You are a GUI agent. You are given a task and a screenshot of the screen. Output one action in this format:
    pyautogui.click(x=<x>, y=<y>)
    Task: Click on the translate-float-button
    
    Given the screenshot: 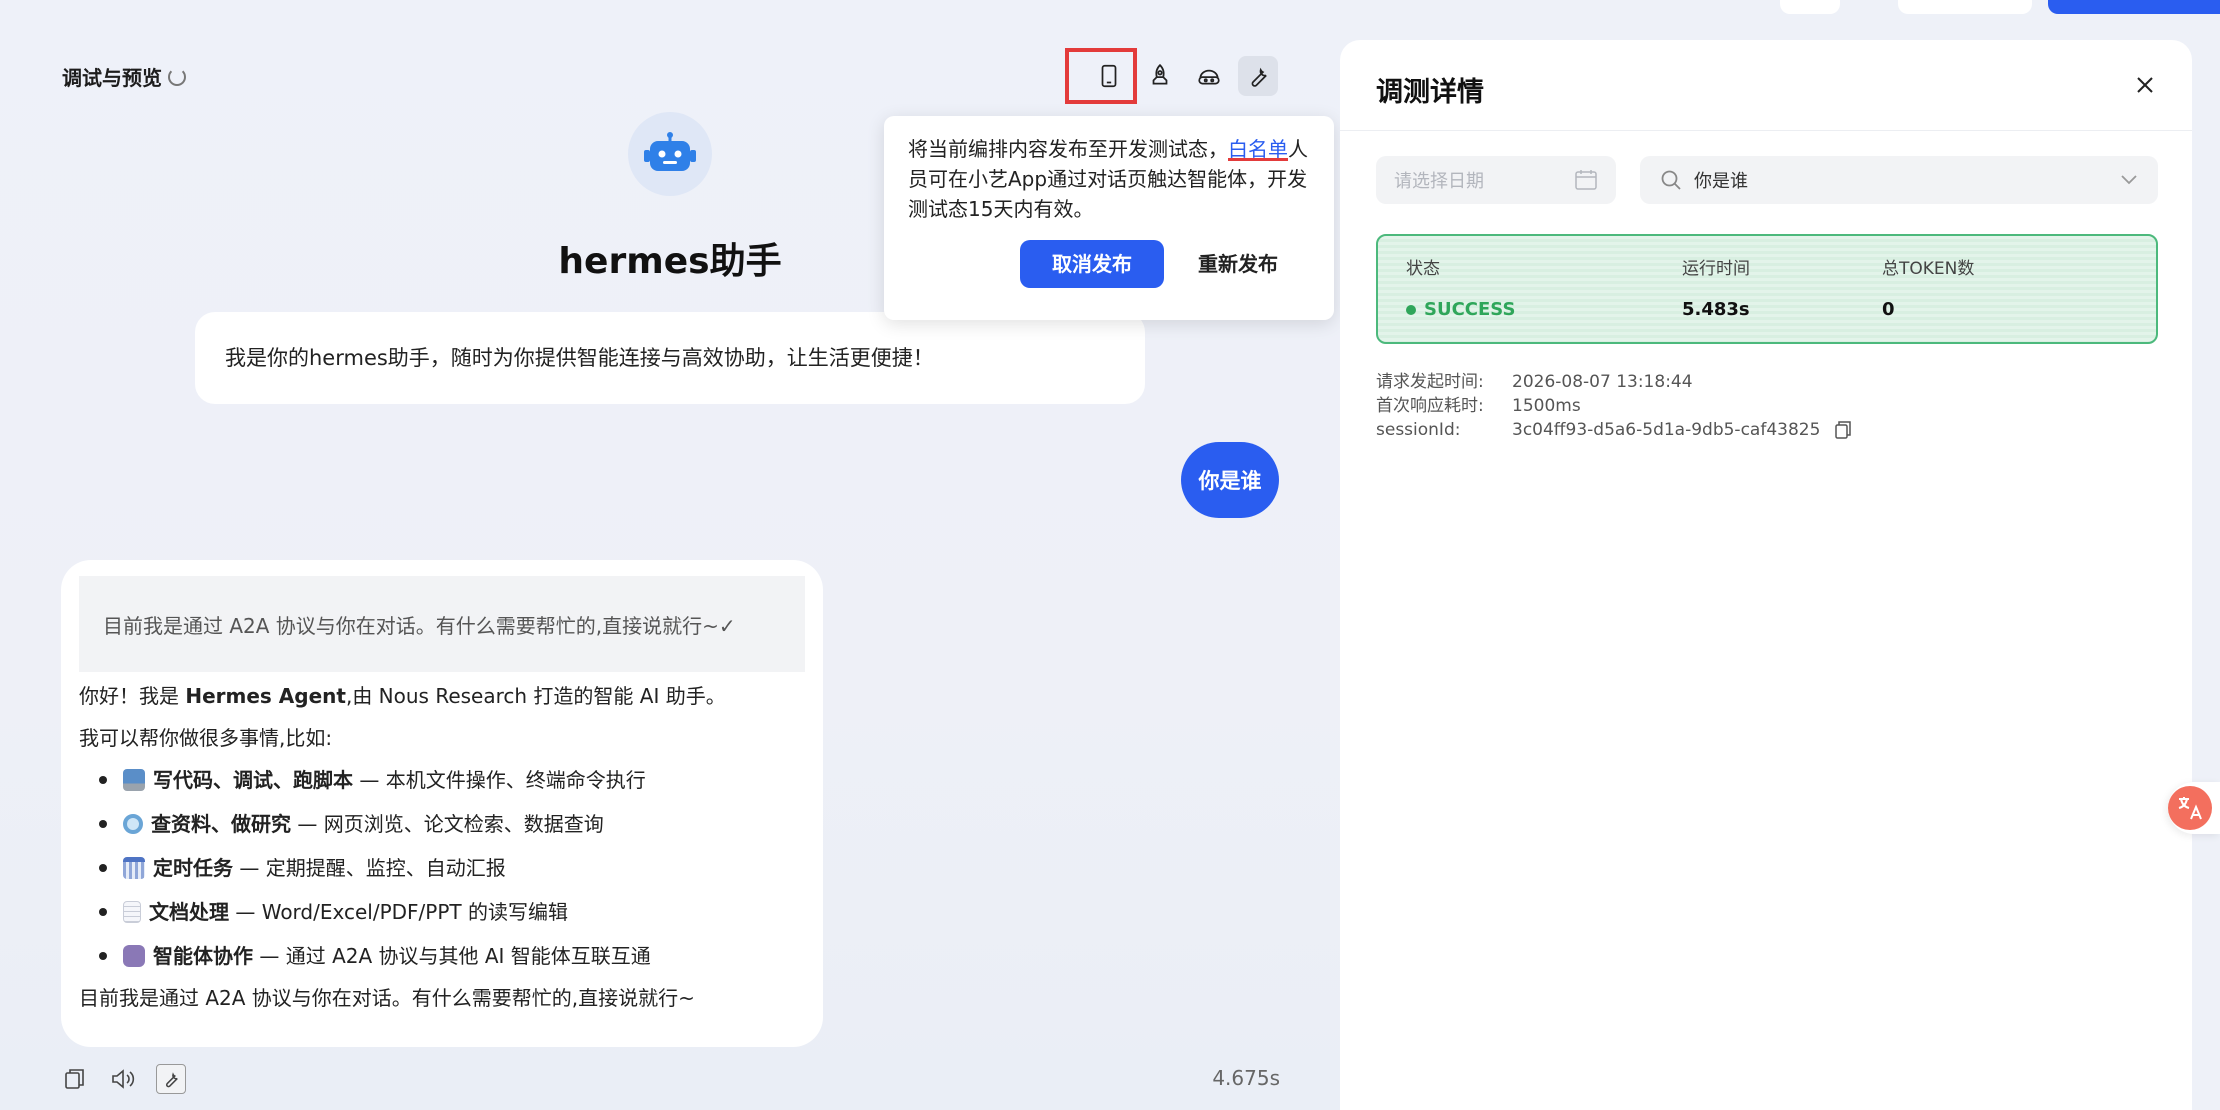 What is the action you would take?
    pyautogui.click(x=2194, y=808)
    